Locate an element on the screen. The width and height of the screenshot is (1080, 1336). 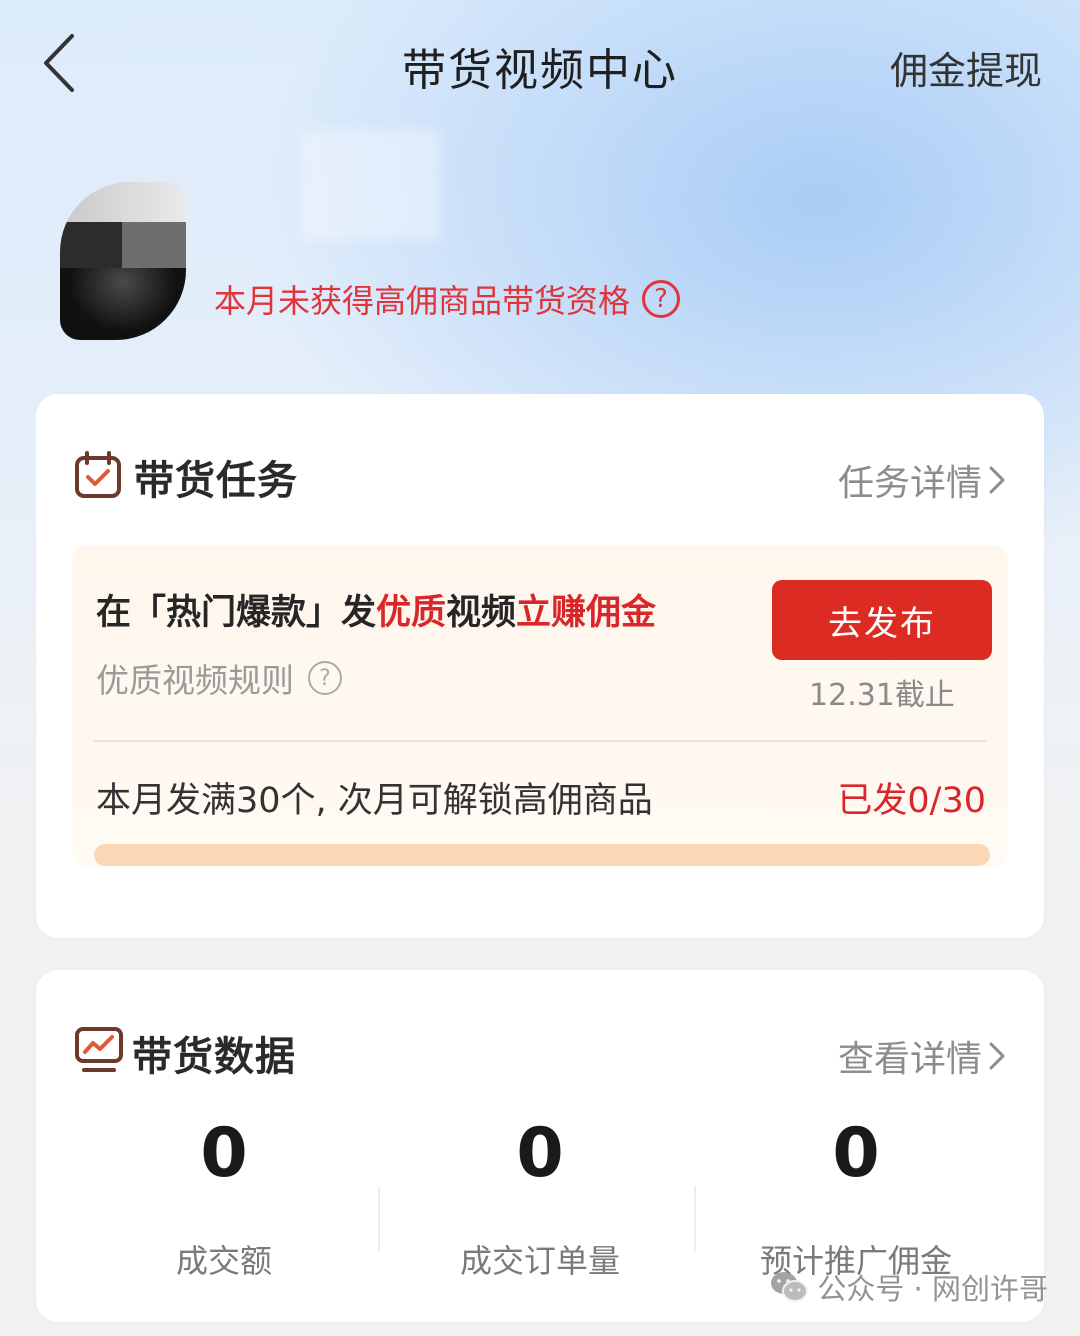
calendar-check-icon is located at coordinates (98, 477).